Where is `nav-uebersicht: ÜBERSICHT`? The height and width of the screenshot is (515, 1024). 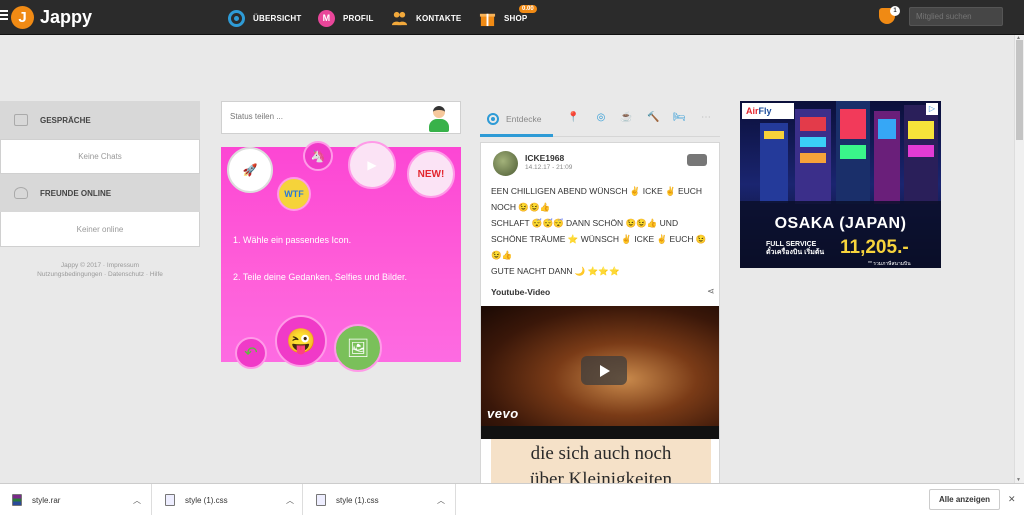 nav-uebersicht: ÜBERSICHT is located at coordinates (264, 18).